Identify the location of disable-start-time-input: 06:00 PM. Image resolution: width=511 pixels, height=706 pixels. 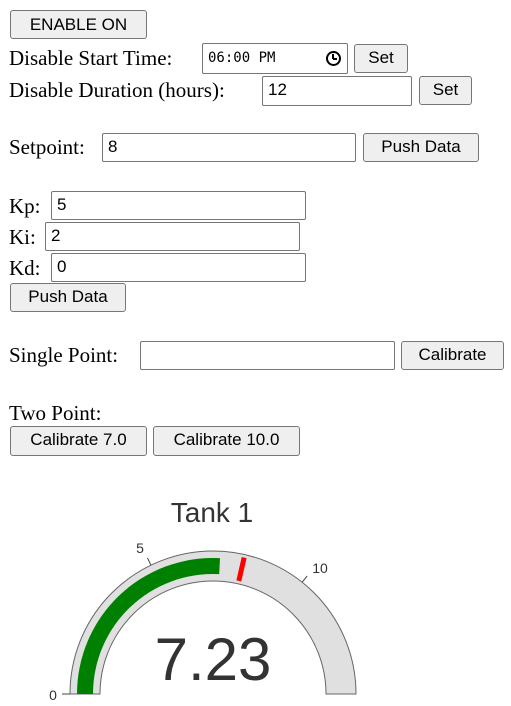
(275, 58).